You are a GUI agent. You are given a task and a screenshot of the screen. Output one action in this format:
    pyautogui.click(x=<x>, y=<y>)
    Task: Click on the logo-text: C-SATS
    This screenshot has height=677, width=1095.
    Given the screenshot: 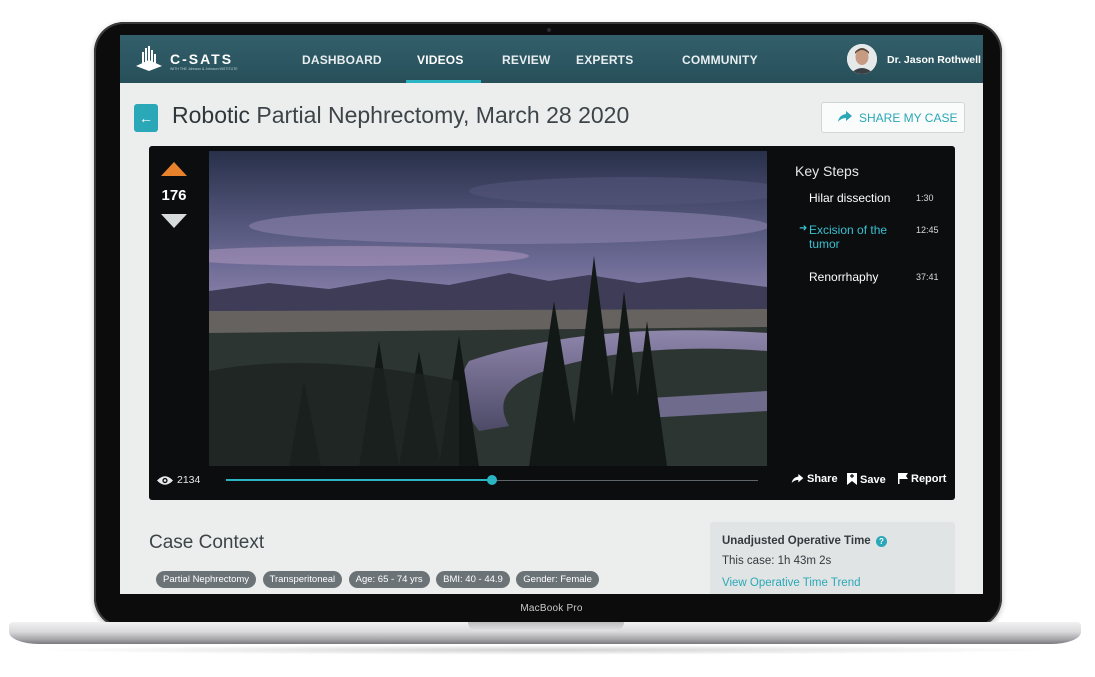 What is the action you would take?
    pyautogui.click(x=202, y=59)
    